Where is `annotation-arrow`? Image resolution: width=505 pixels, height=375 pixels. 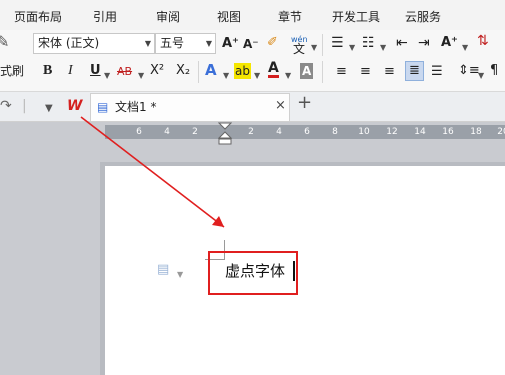 annotation-arrow is located at coordinates (152, 172).